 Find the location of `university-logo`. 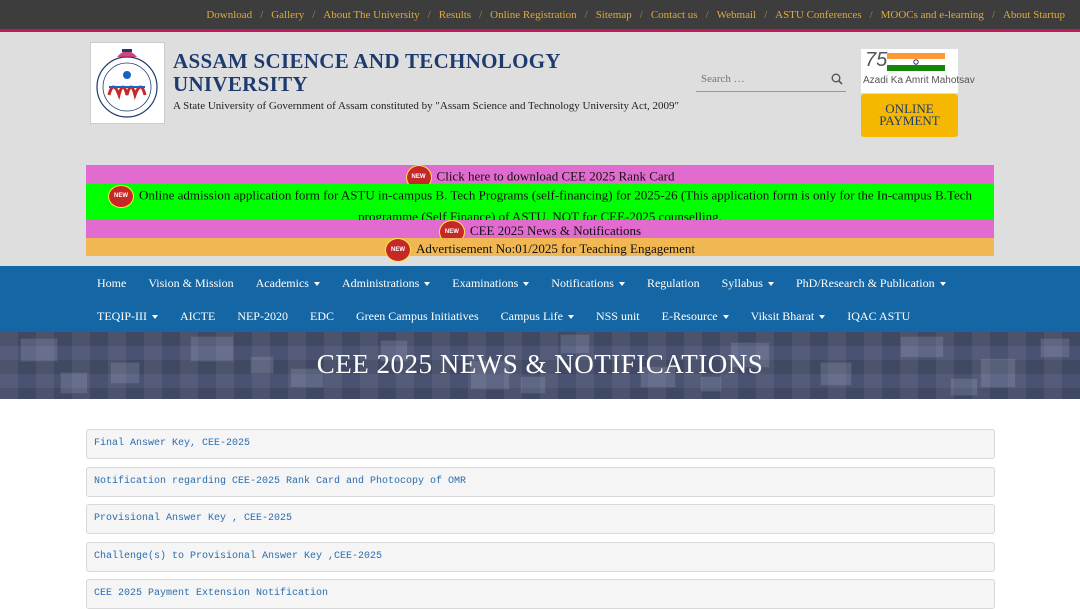

university-logo is located at coordinates (127, 83).